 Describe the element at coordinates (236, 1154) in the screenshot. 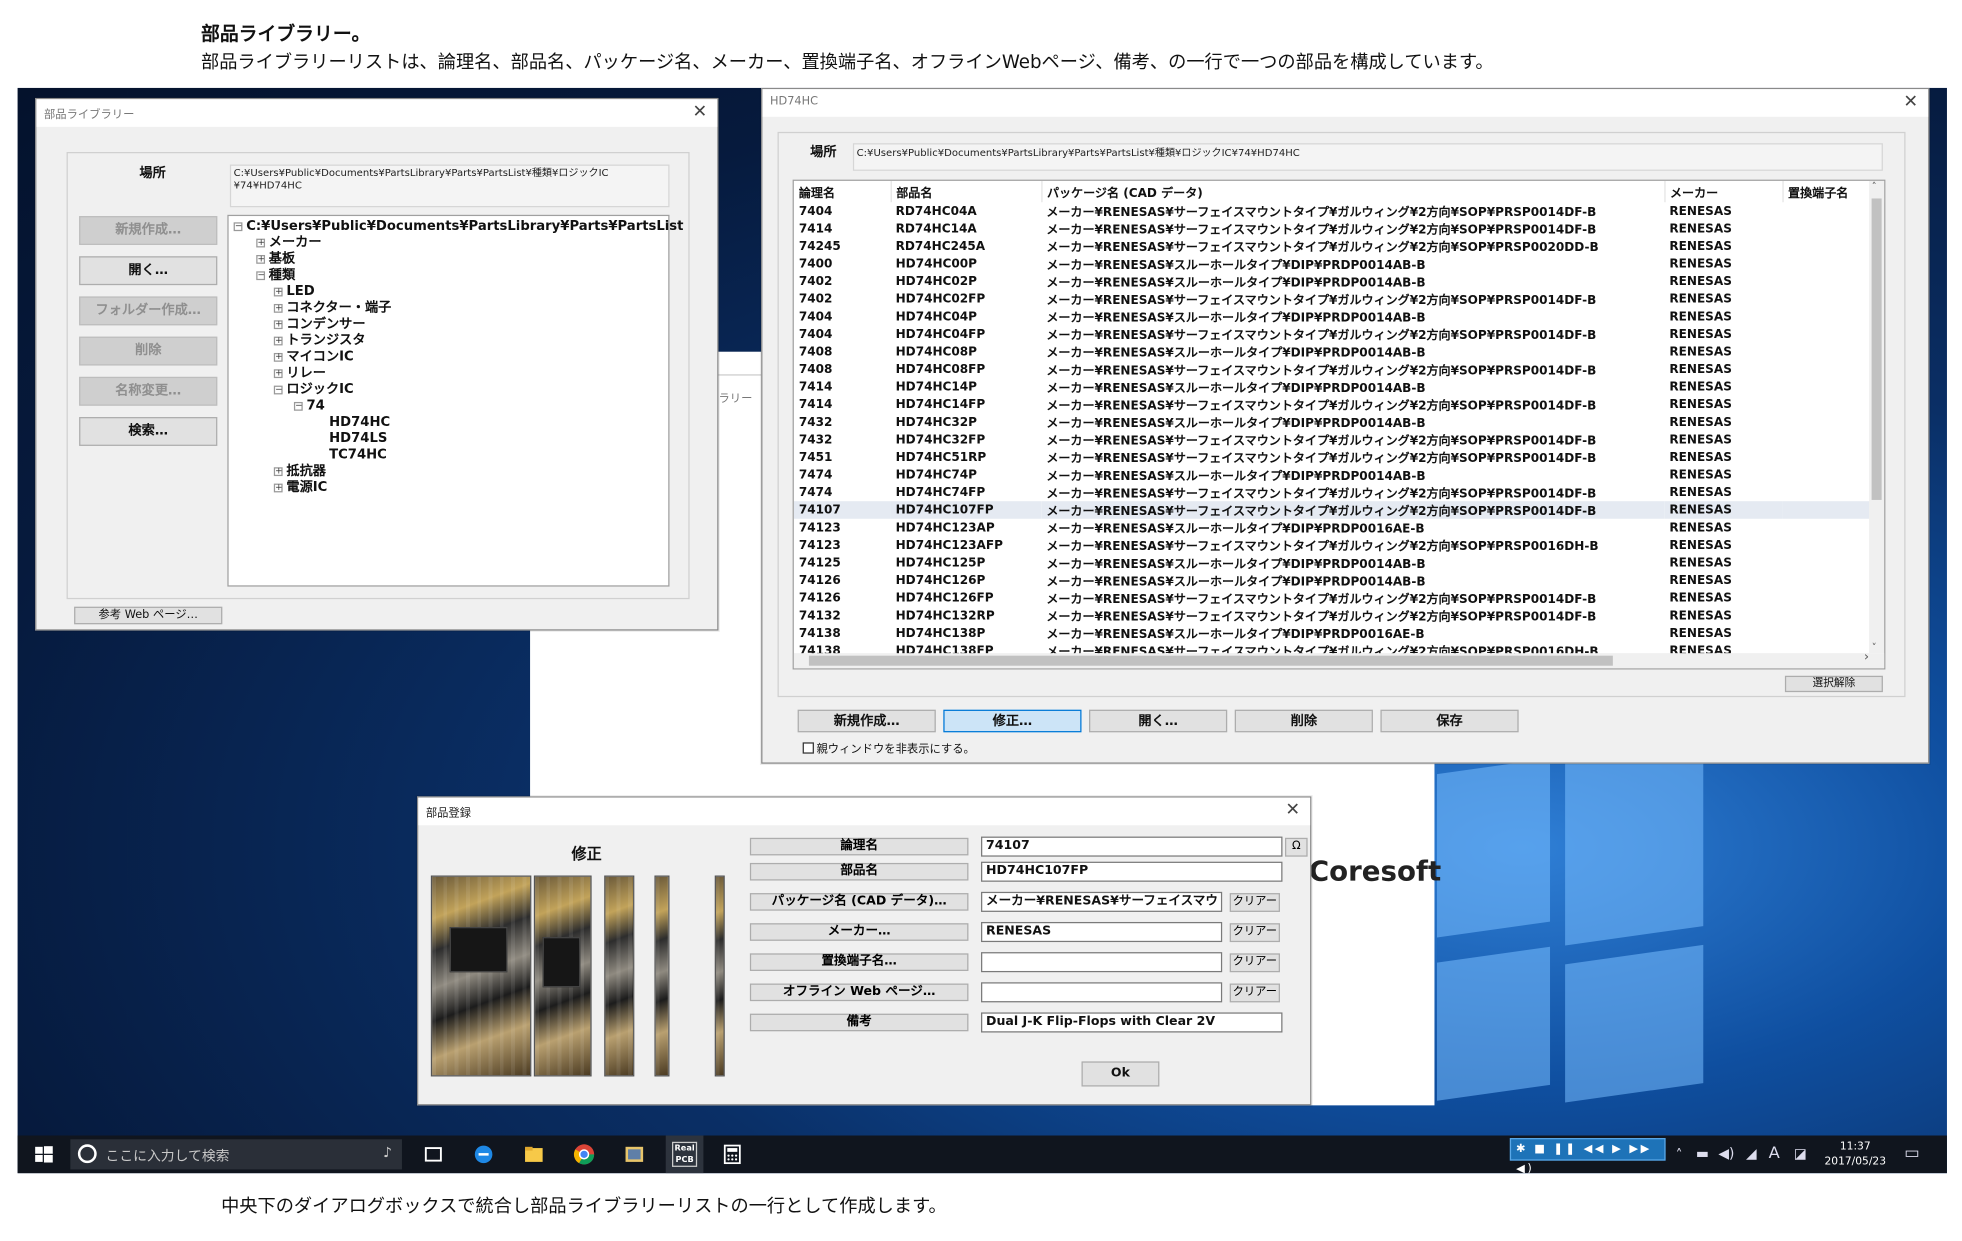

I see `taskbar-search: ここに入力して検索 ♪` at that location.